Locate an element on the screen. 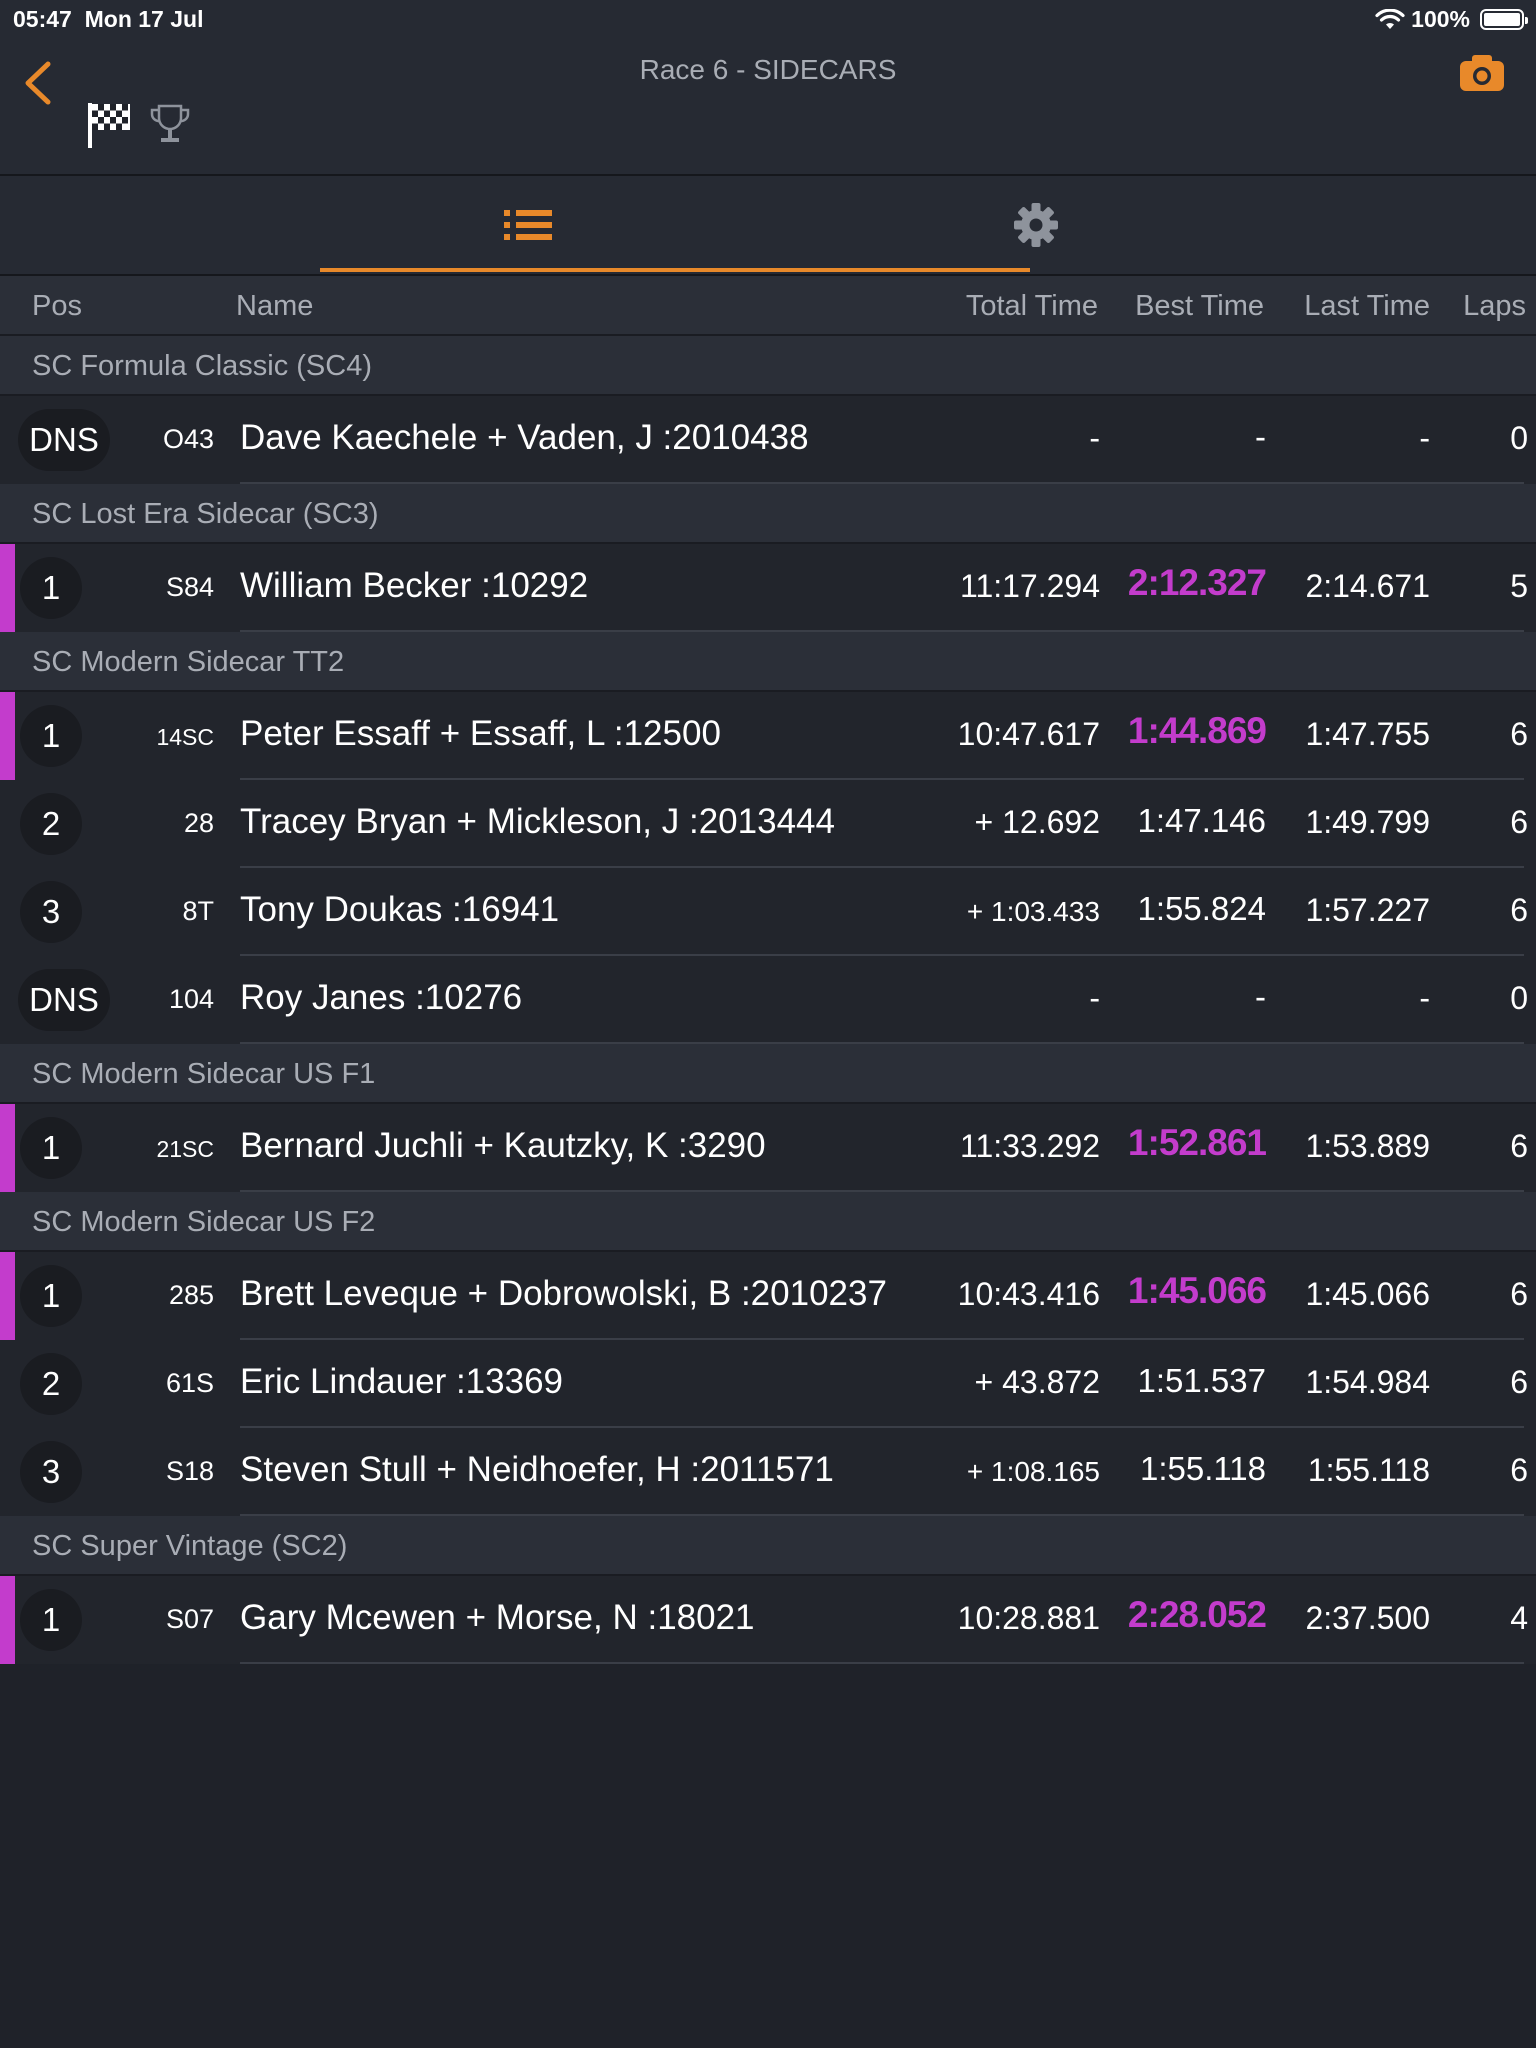 The image size is (1536, 2048). trophy-icon is located at coordinates (170, 125).